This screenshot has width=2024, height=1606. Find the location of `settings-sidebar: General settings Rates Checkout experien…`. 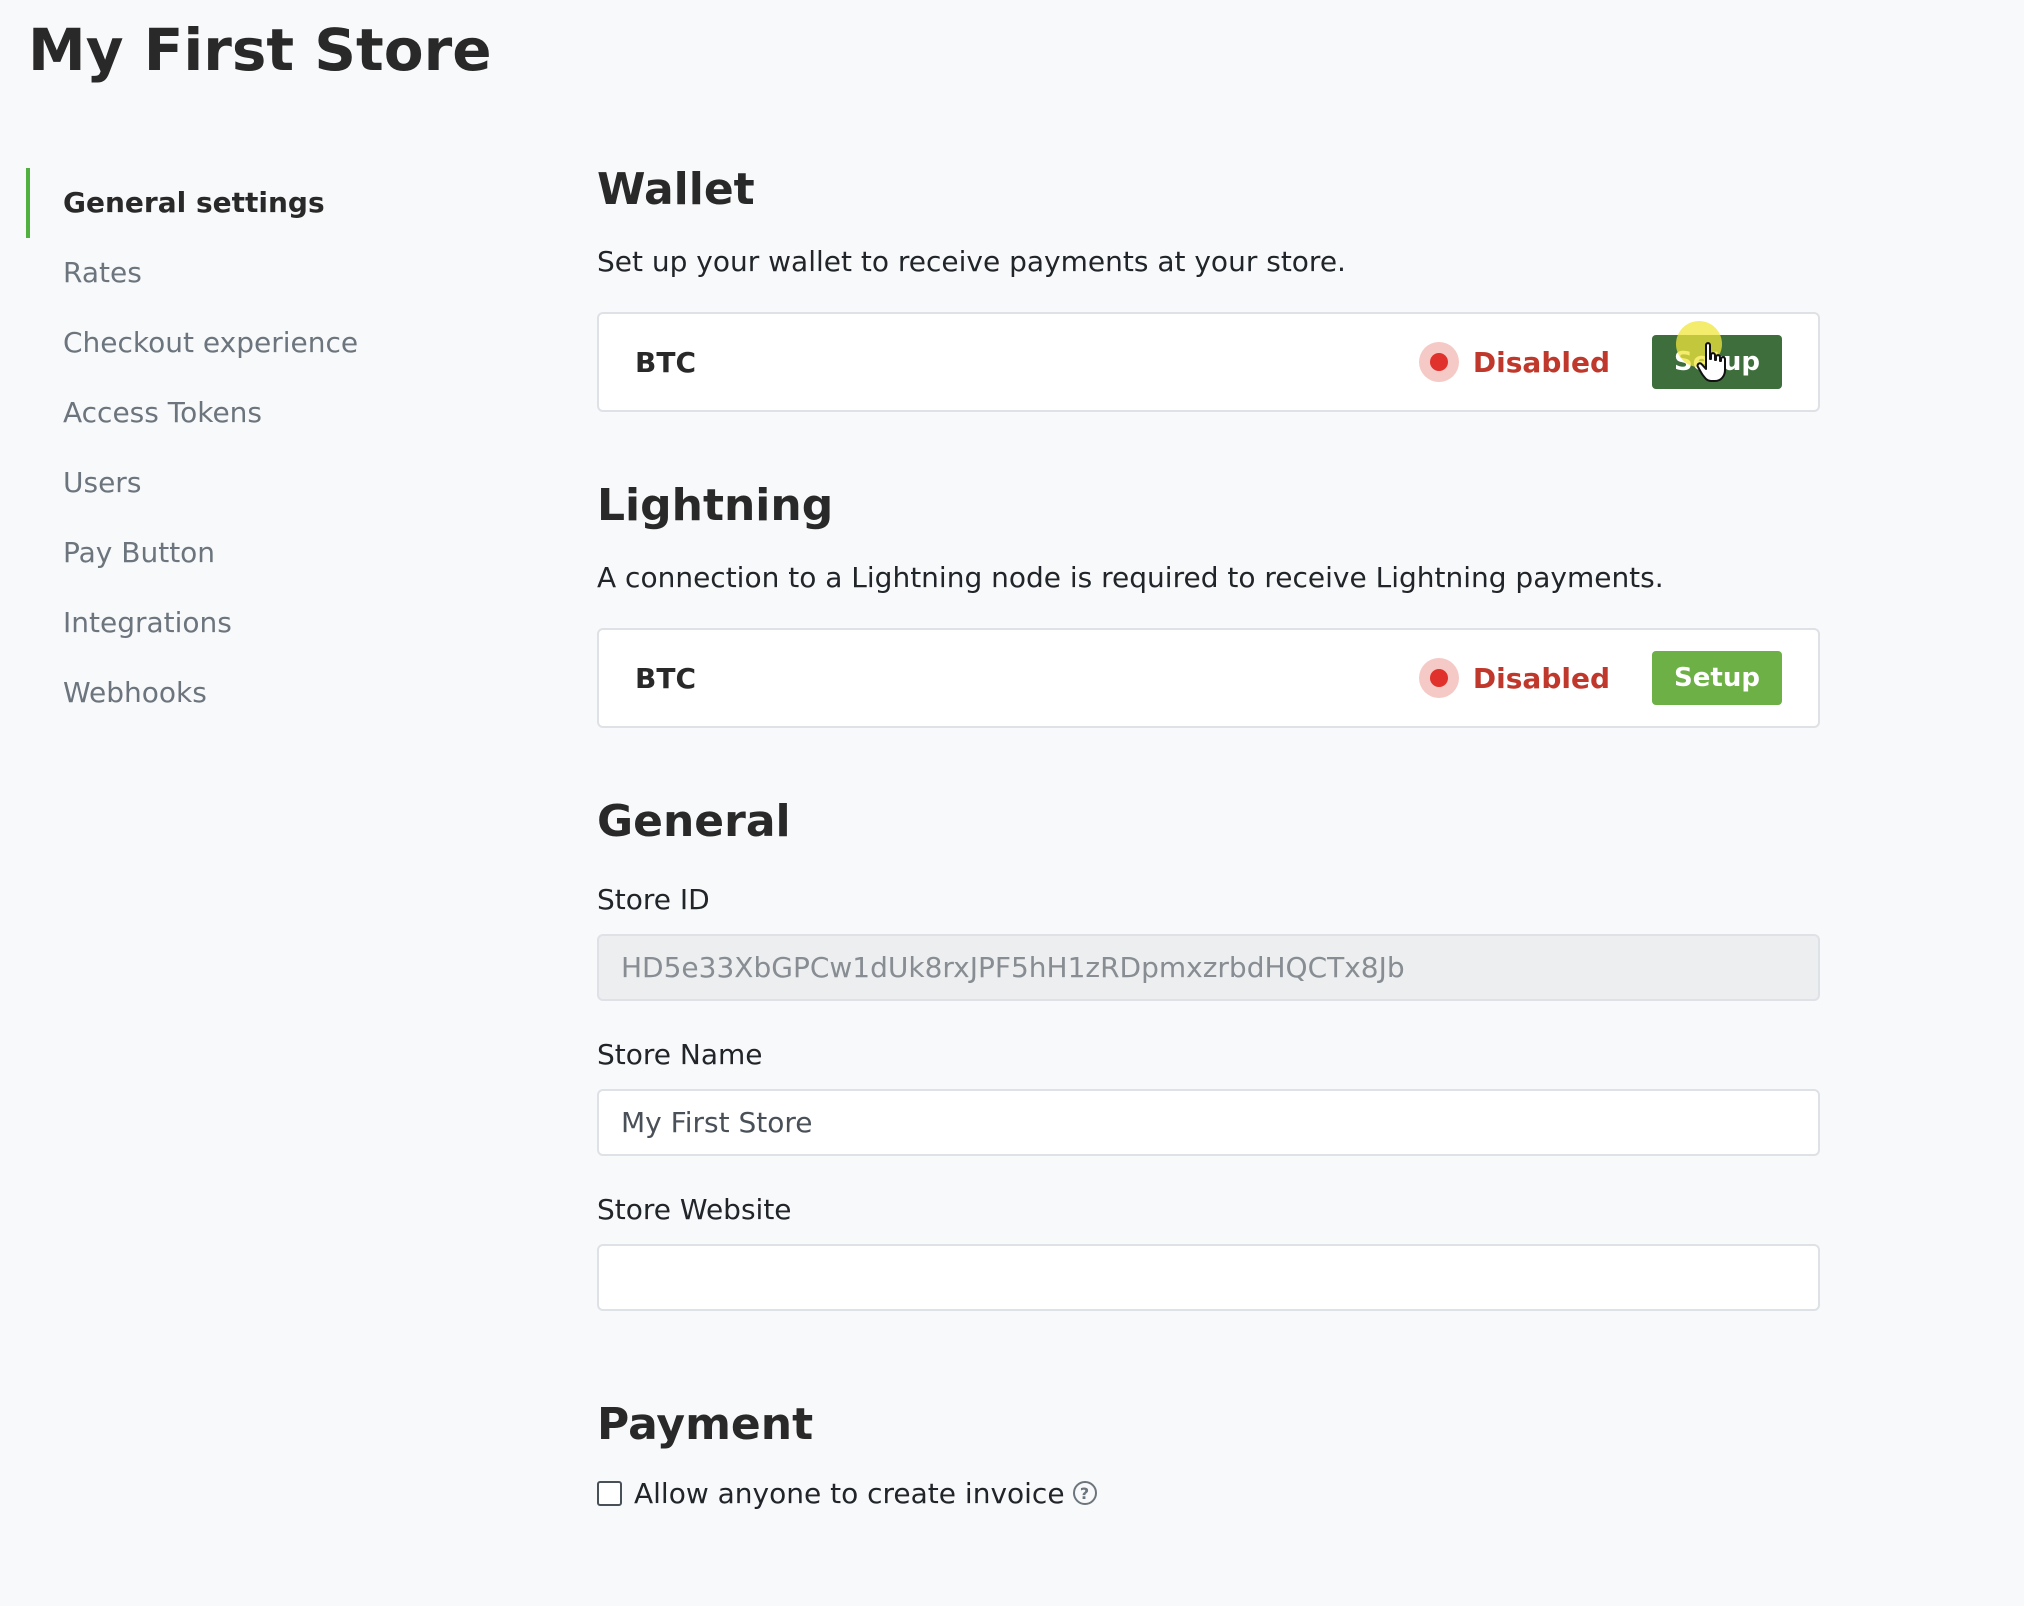

settings-sidebar: General settings Rates Checkout experien… is located at coordinates (226, 448).